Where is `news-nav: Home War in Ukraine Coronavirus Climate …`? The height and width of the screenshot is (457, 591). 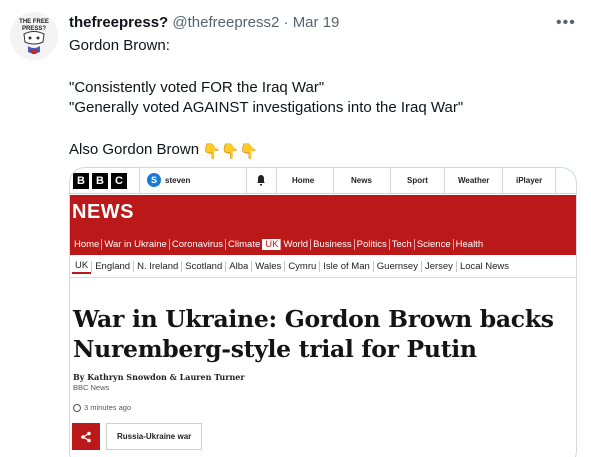
news-nav: Home War in Ukraine Coronavirus Climate … is located at coordinates (278, 244).